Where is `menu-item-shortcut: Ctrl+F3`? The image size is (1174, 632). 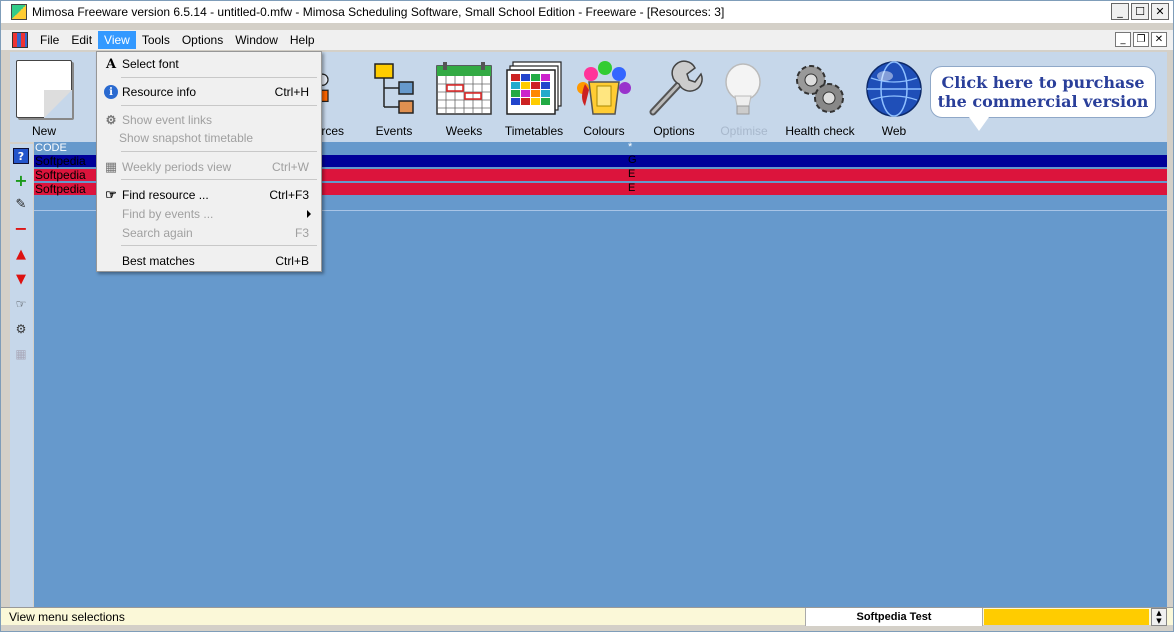 menu-item-shortcut: Ctrl+F3 is located at coordinates (289, 195).